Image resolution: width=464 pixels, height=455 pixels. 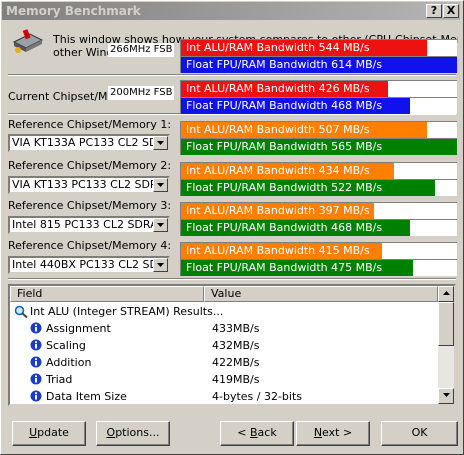 I want to click on reference-select-1-value: VIA KT133A PC133 CL2 SDRAM, so click(x=84, y=142).